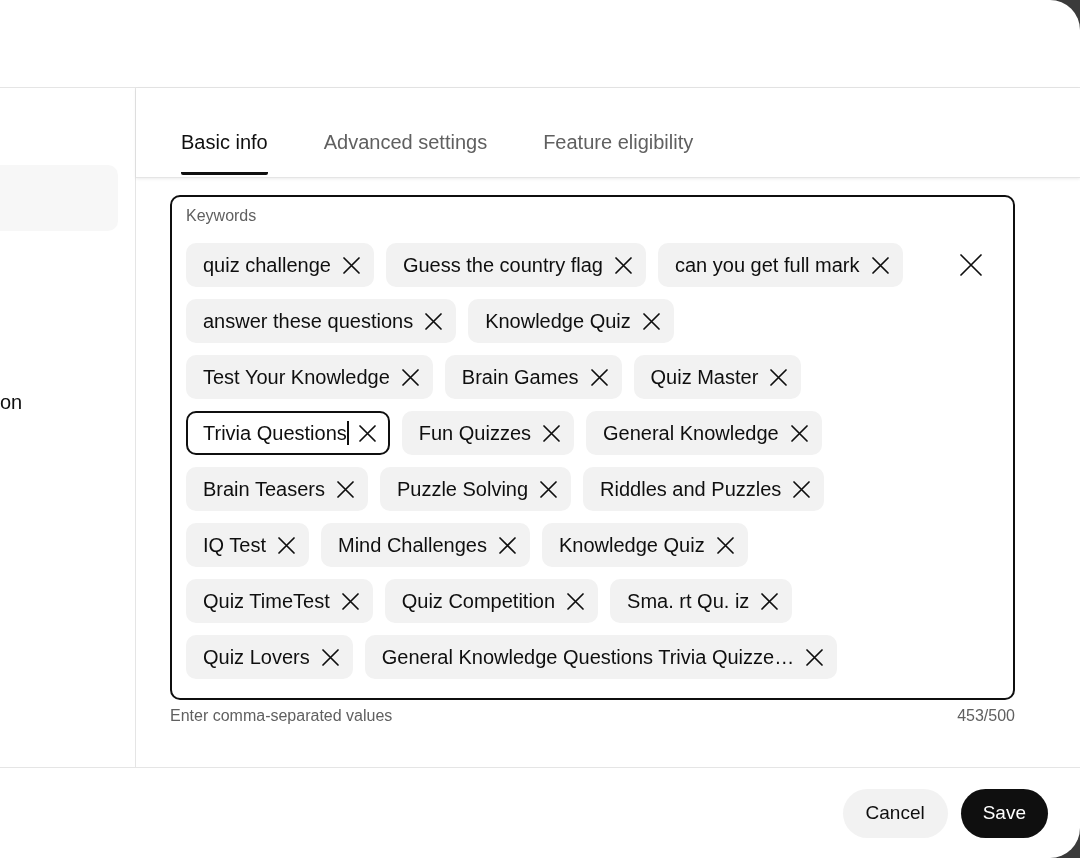 This screenshot has width=1080, height=858. Describe the element at coordinates (288, 433) in the screenshot. I see `keyword-chip: Trivia Questions` at that location.